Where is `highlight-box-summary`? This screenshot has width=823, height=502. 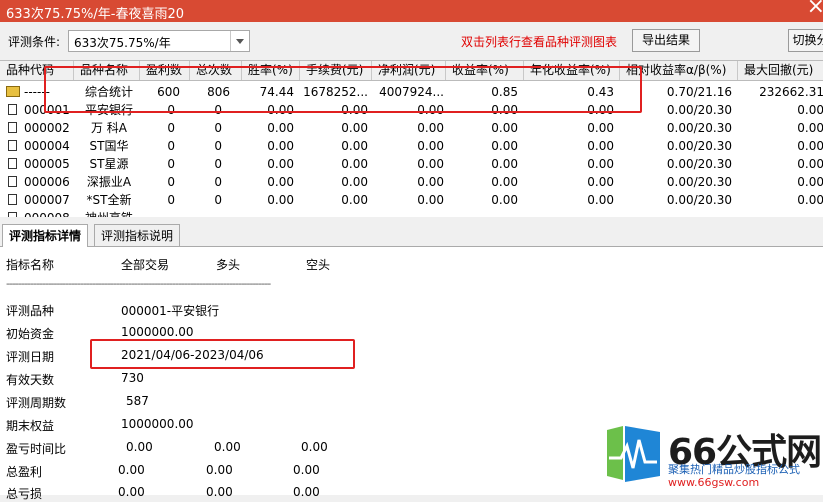
highlight-box-summary is located at coordinates (343, 89).